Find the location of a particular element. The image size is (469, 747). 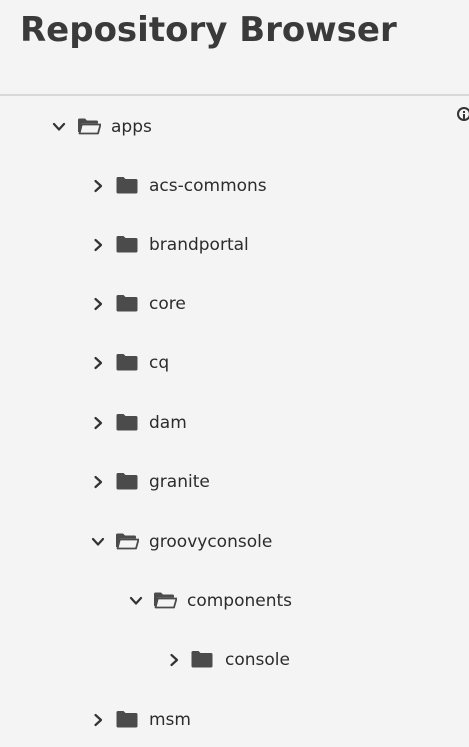

tree-item-console: console is located at coordinates (267, 661).